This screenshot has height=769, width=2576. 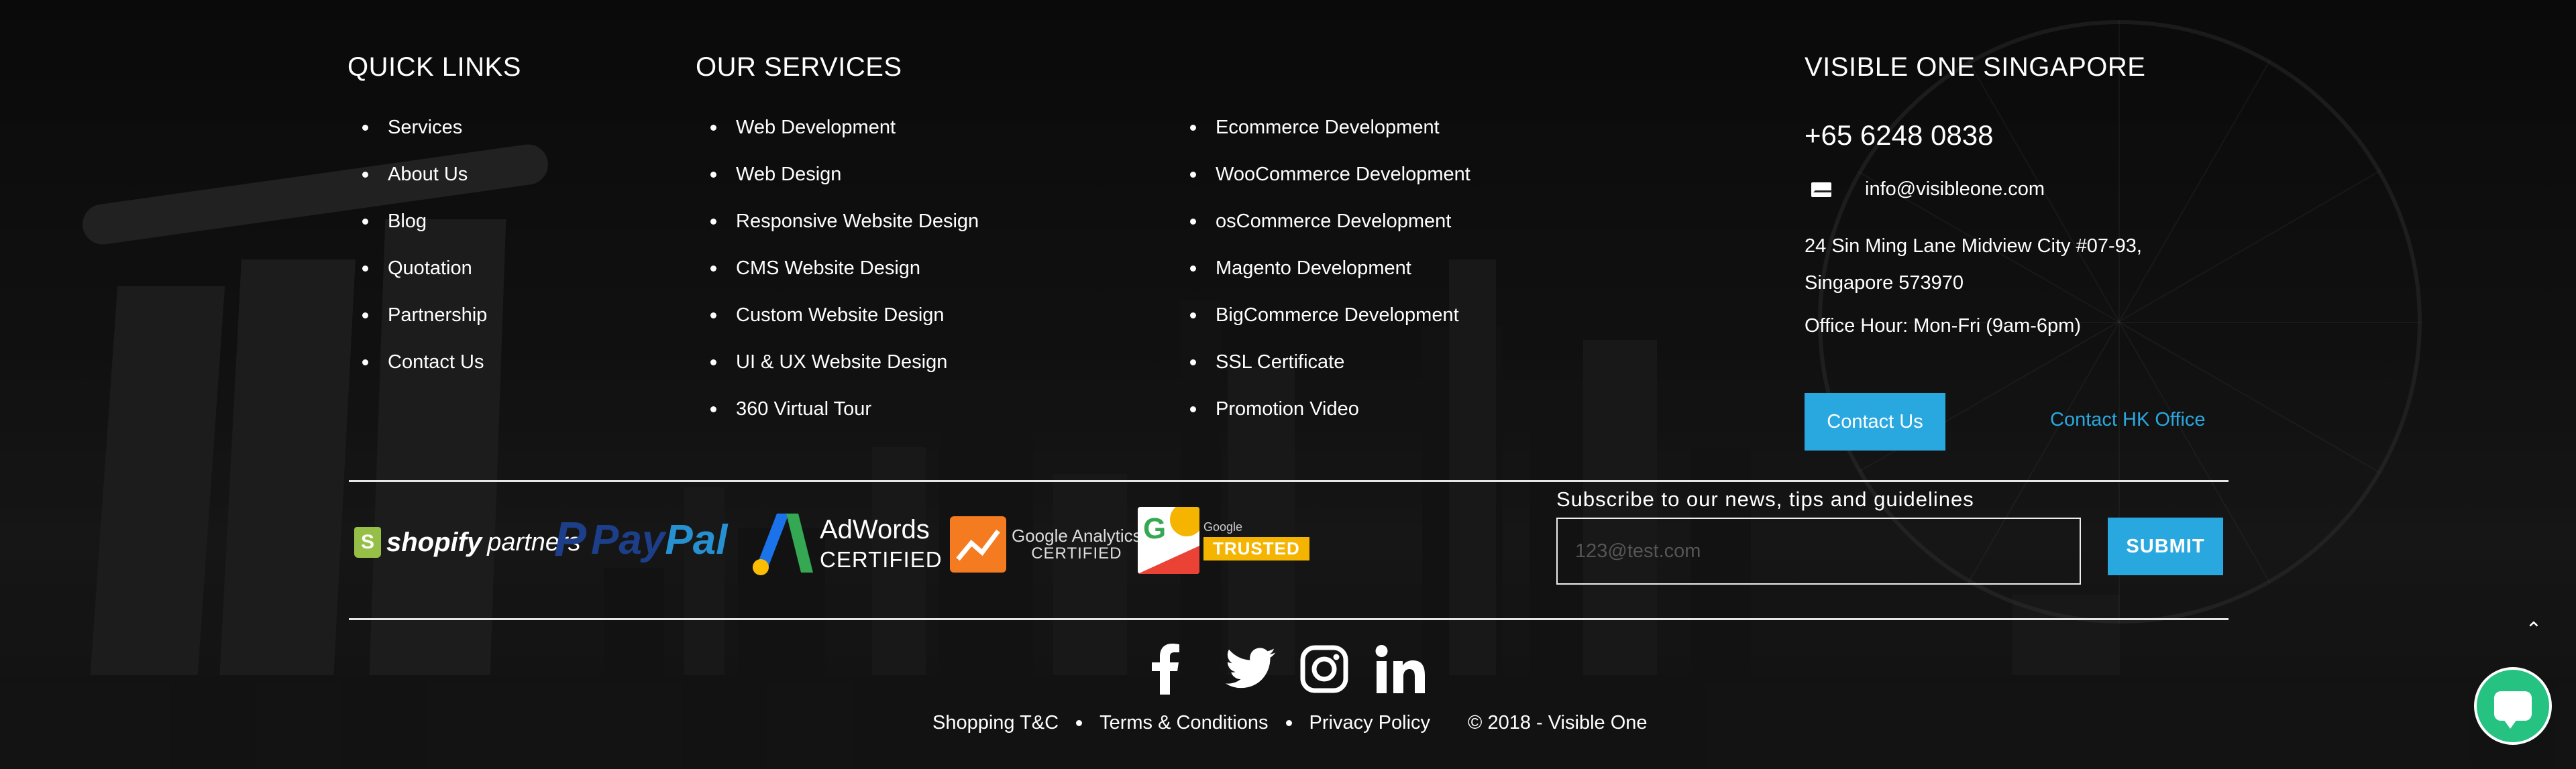 I want to click on office-hour: Office Hour: Mon-Fri (9am-6pm), so click(x=1943, y=326).